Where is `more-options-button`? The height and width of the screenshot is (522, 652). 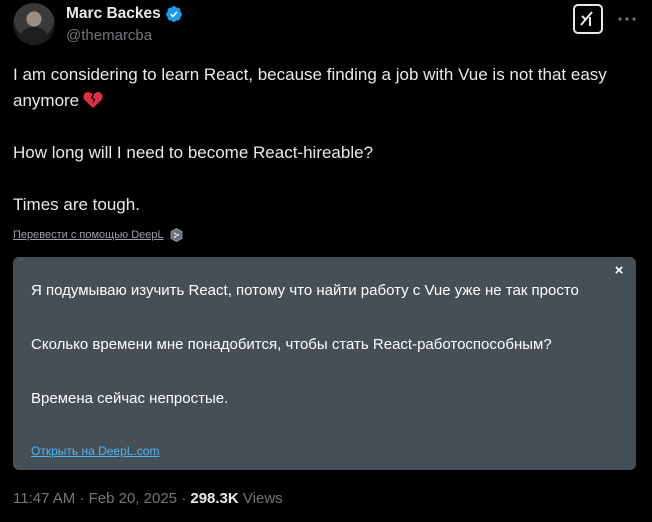 more-options-button is located at coordinates (627, 19).